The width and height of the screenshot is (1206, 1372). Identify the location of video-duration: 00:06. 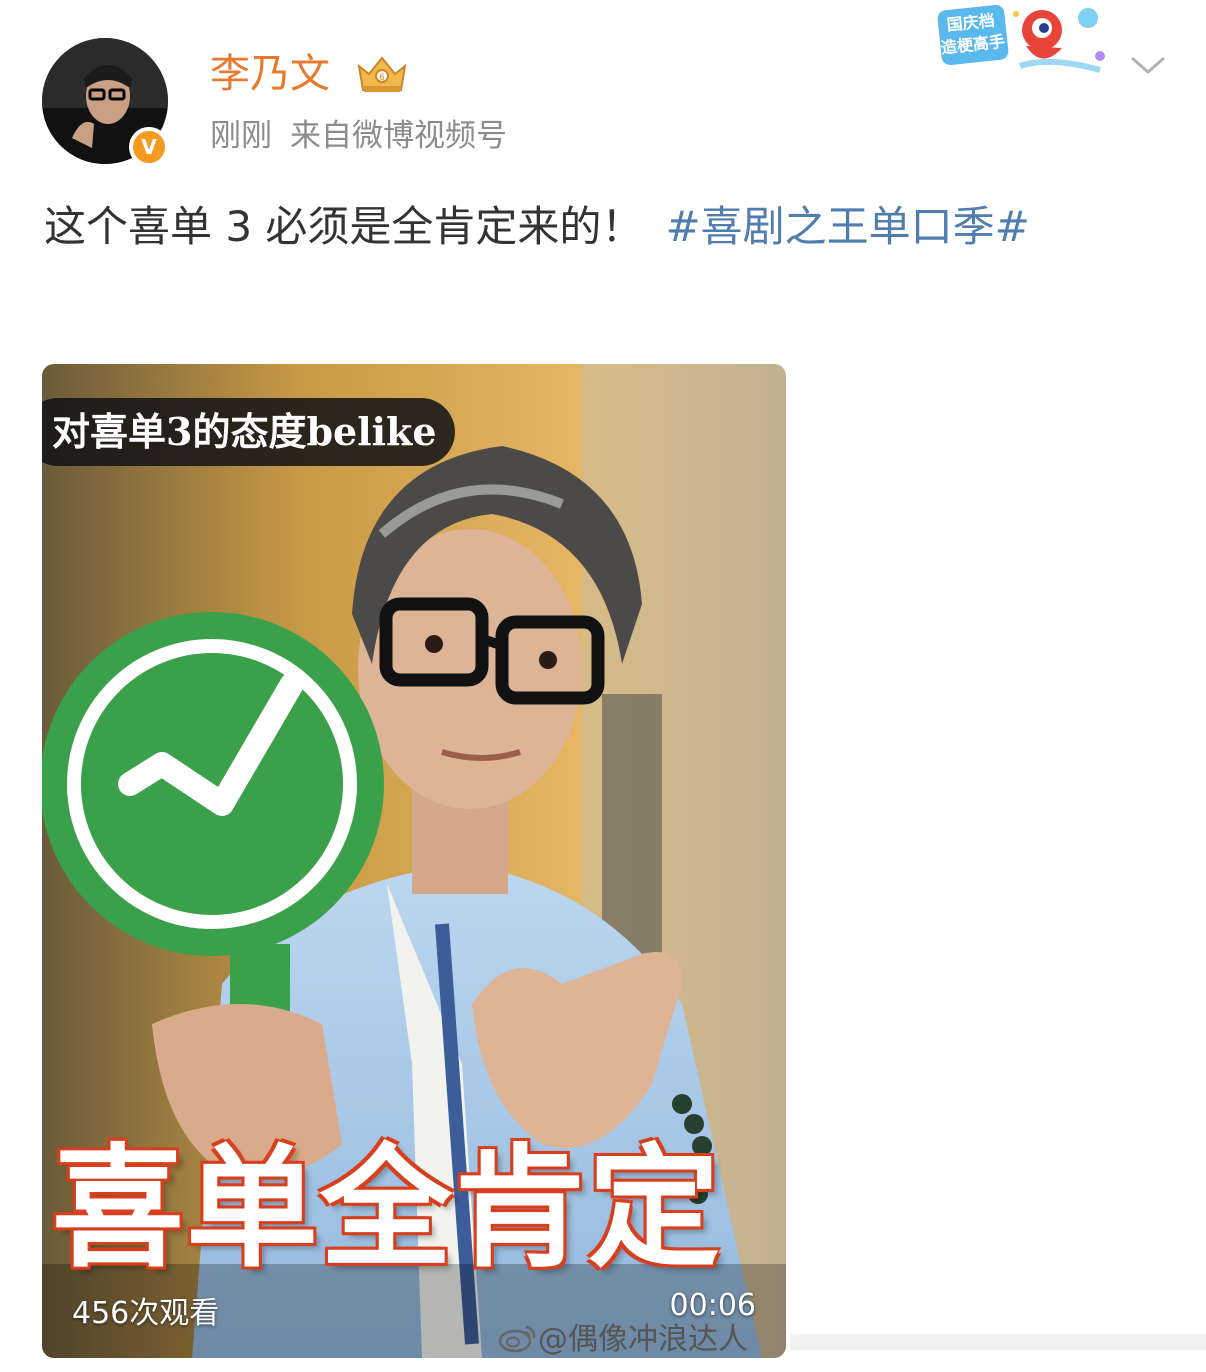
(712, 1305).